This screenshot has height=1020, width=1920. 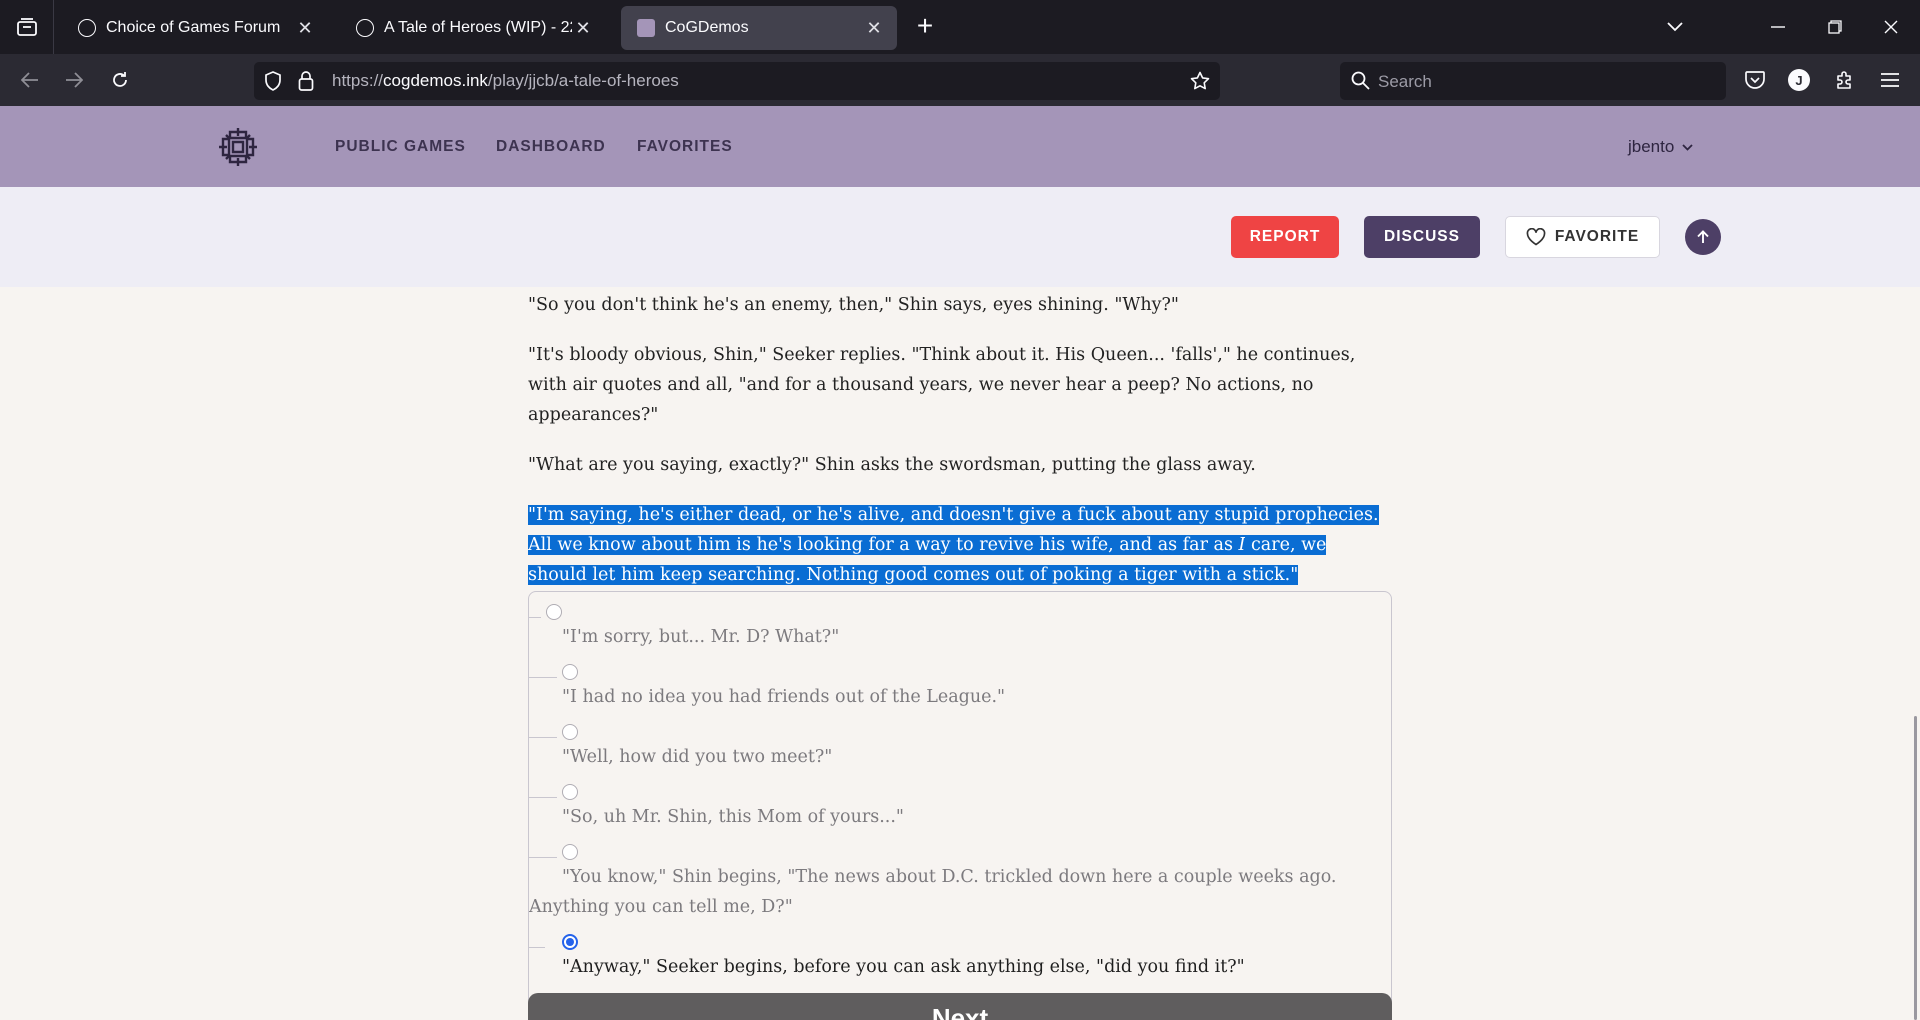 I want to click on extensions-button, so click(x=1845, y=80).